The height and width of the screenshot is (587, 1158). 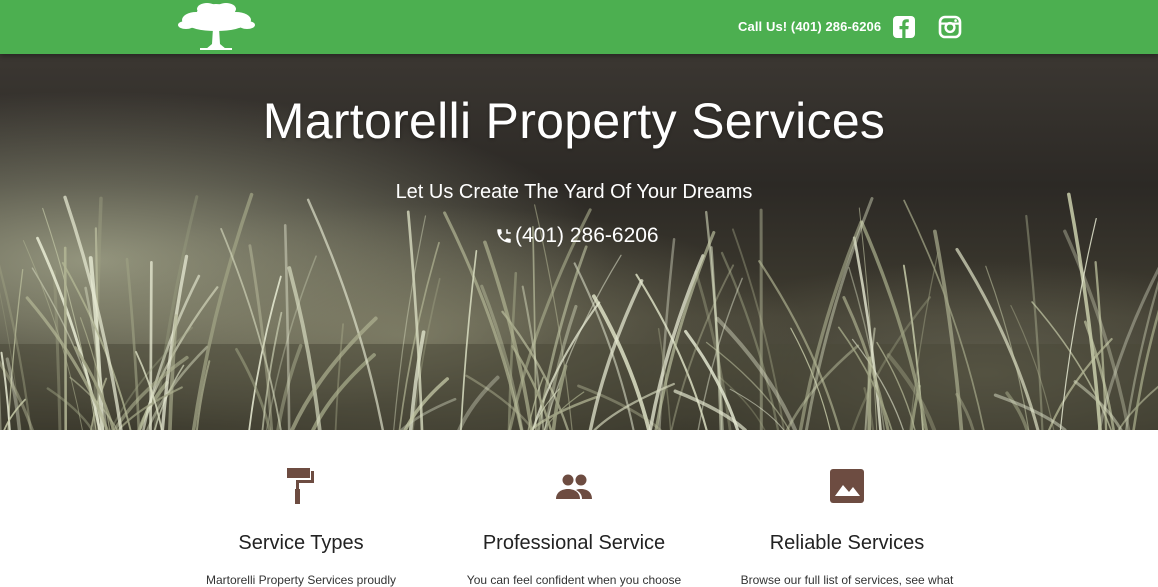 I want to click on hero-title: Martorelli Property Services, so click(x=574, y=121).